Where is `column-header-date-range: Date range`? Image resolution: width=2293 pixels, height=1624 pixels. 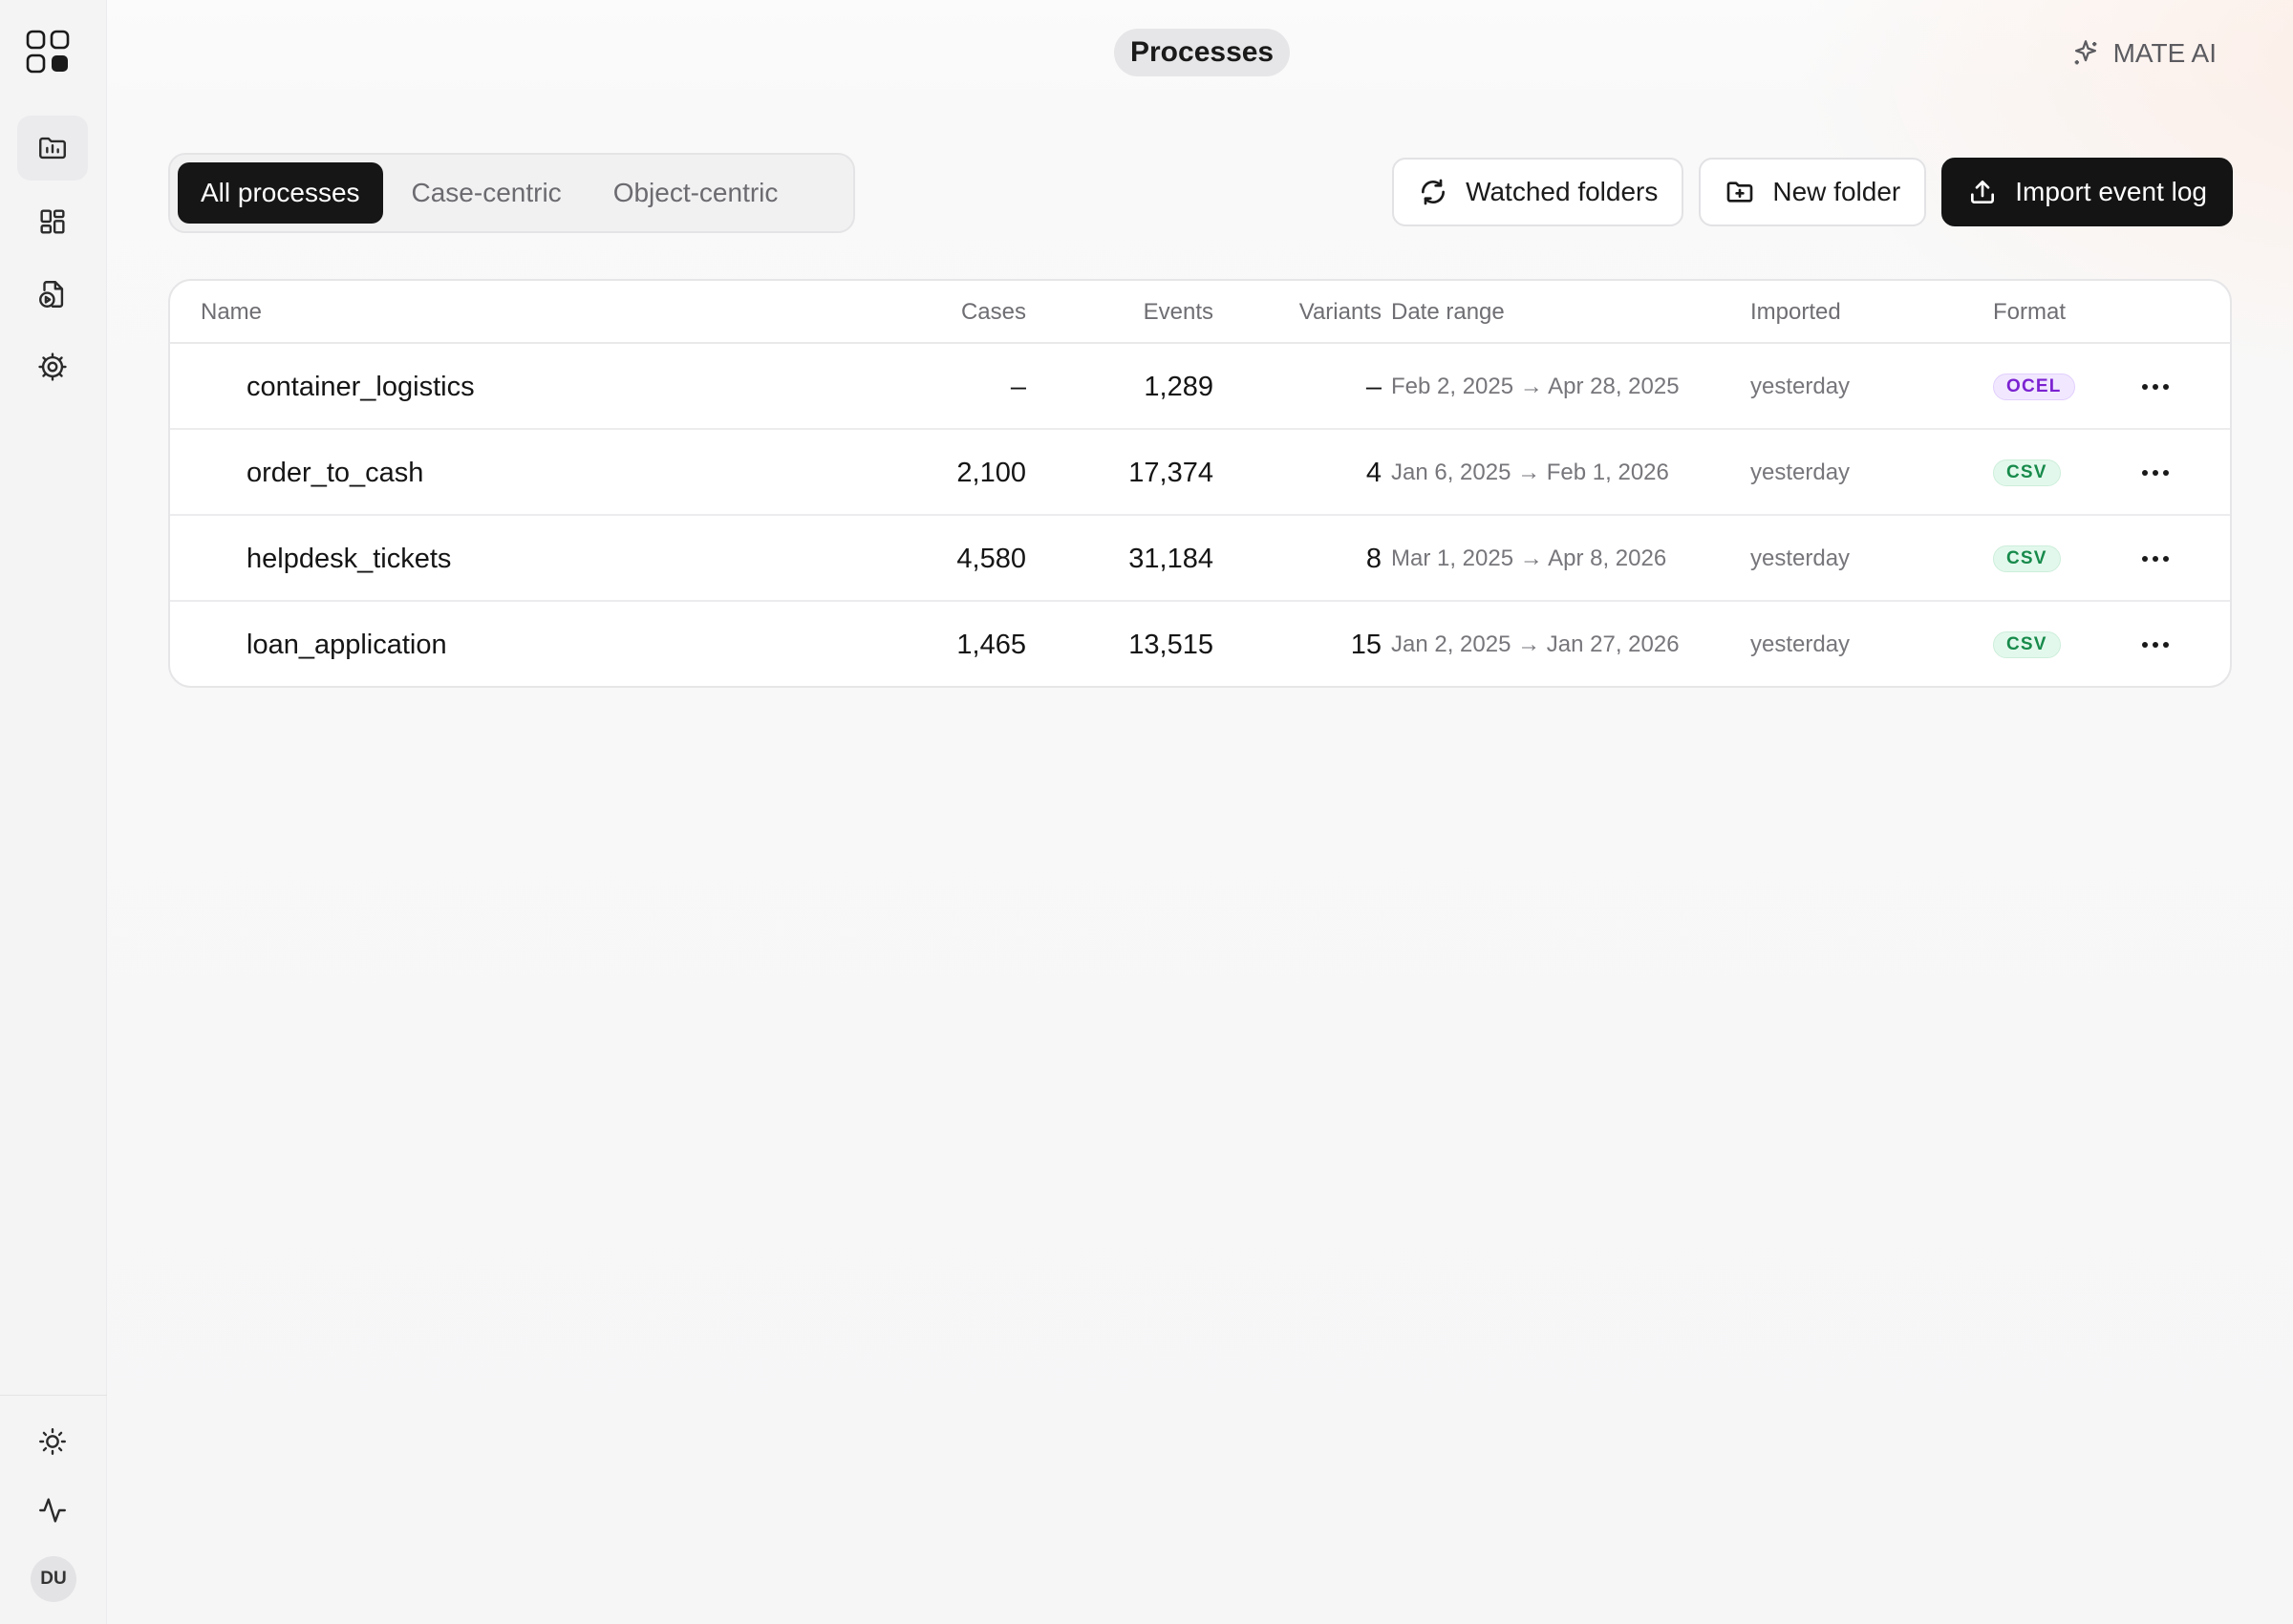 column-header-date-range: Date range is located at coordinates (1448, 313).